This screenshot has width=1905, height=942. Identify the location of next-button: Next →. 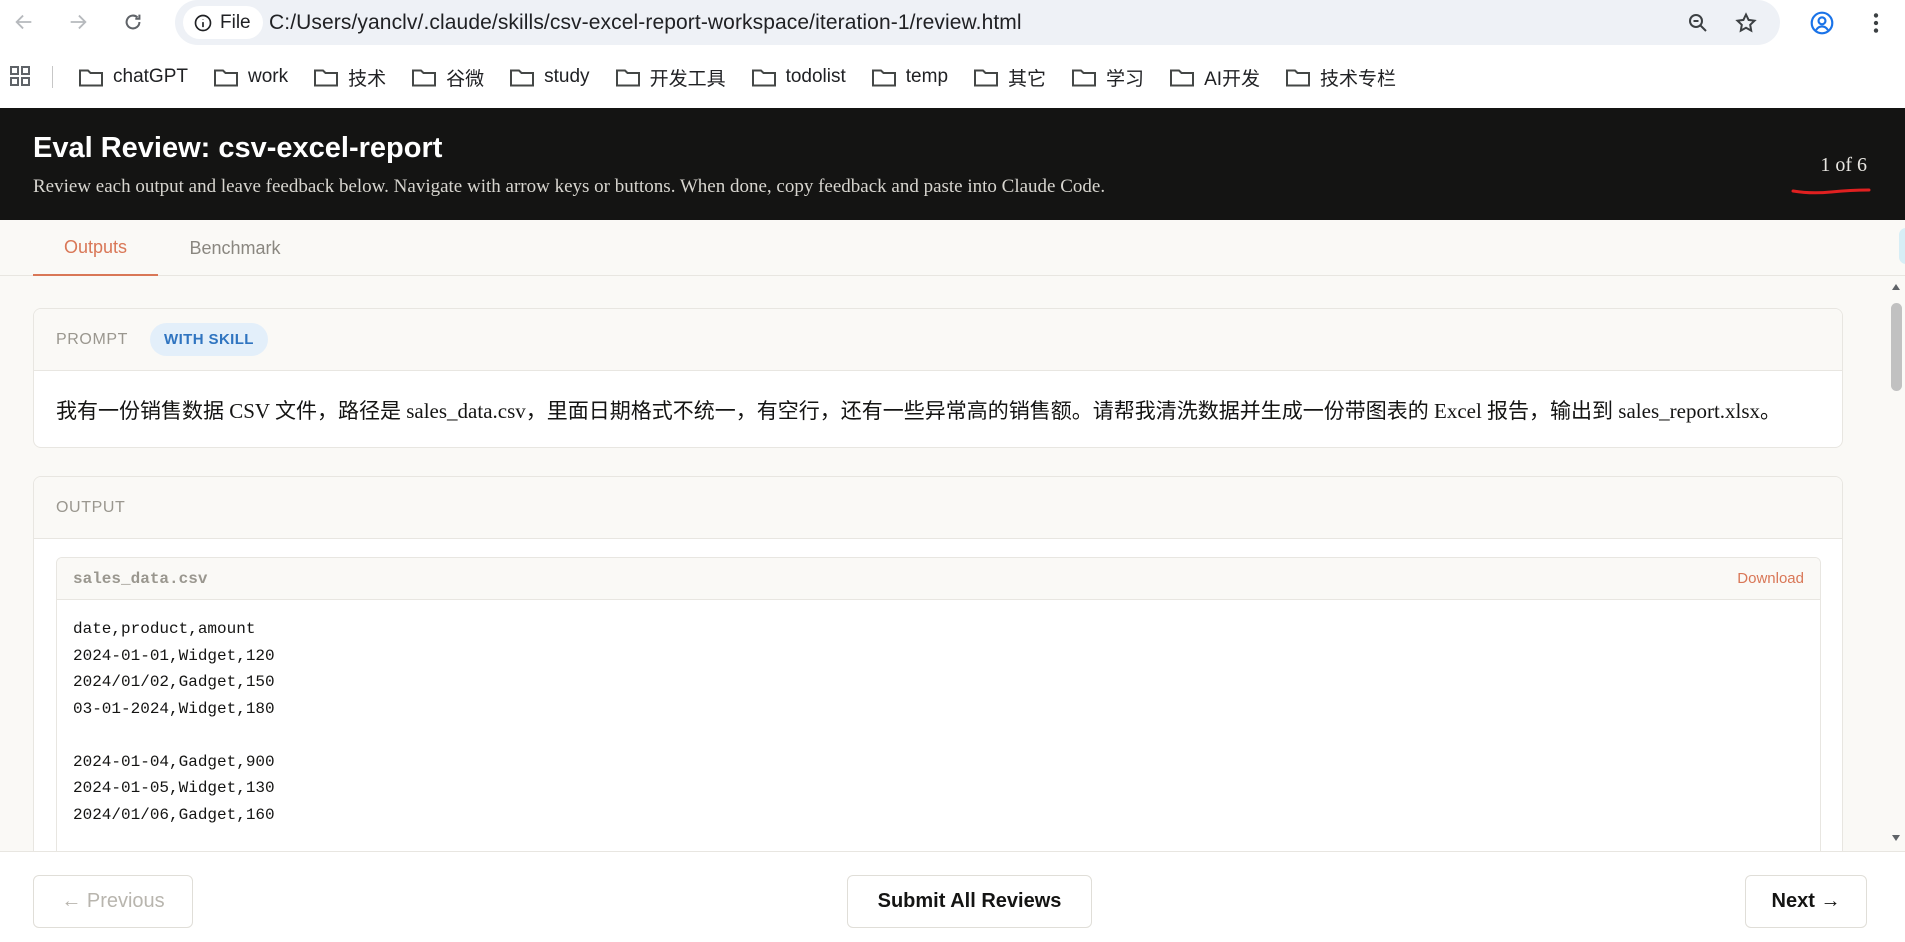
(1806, 901).